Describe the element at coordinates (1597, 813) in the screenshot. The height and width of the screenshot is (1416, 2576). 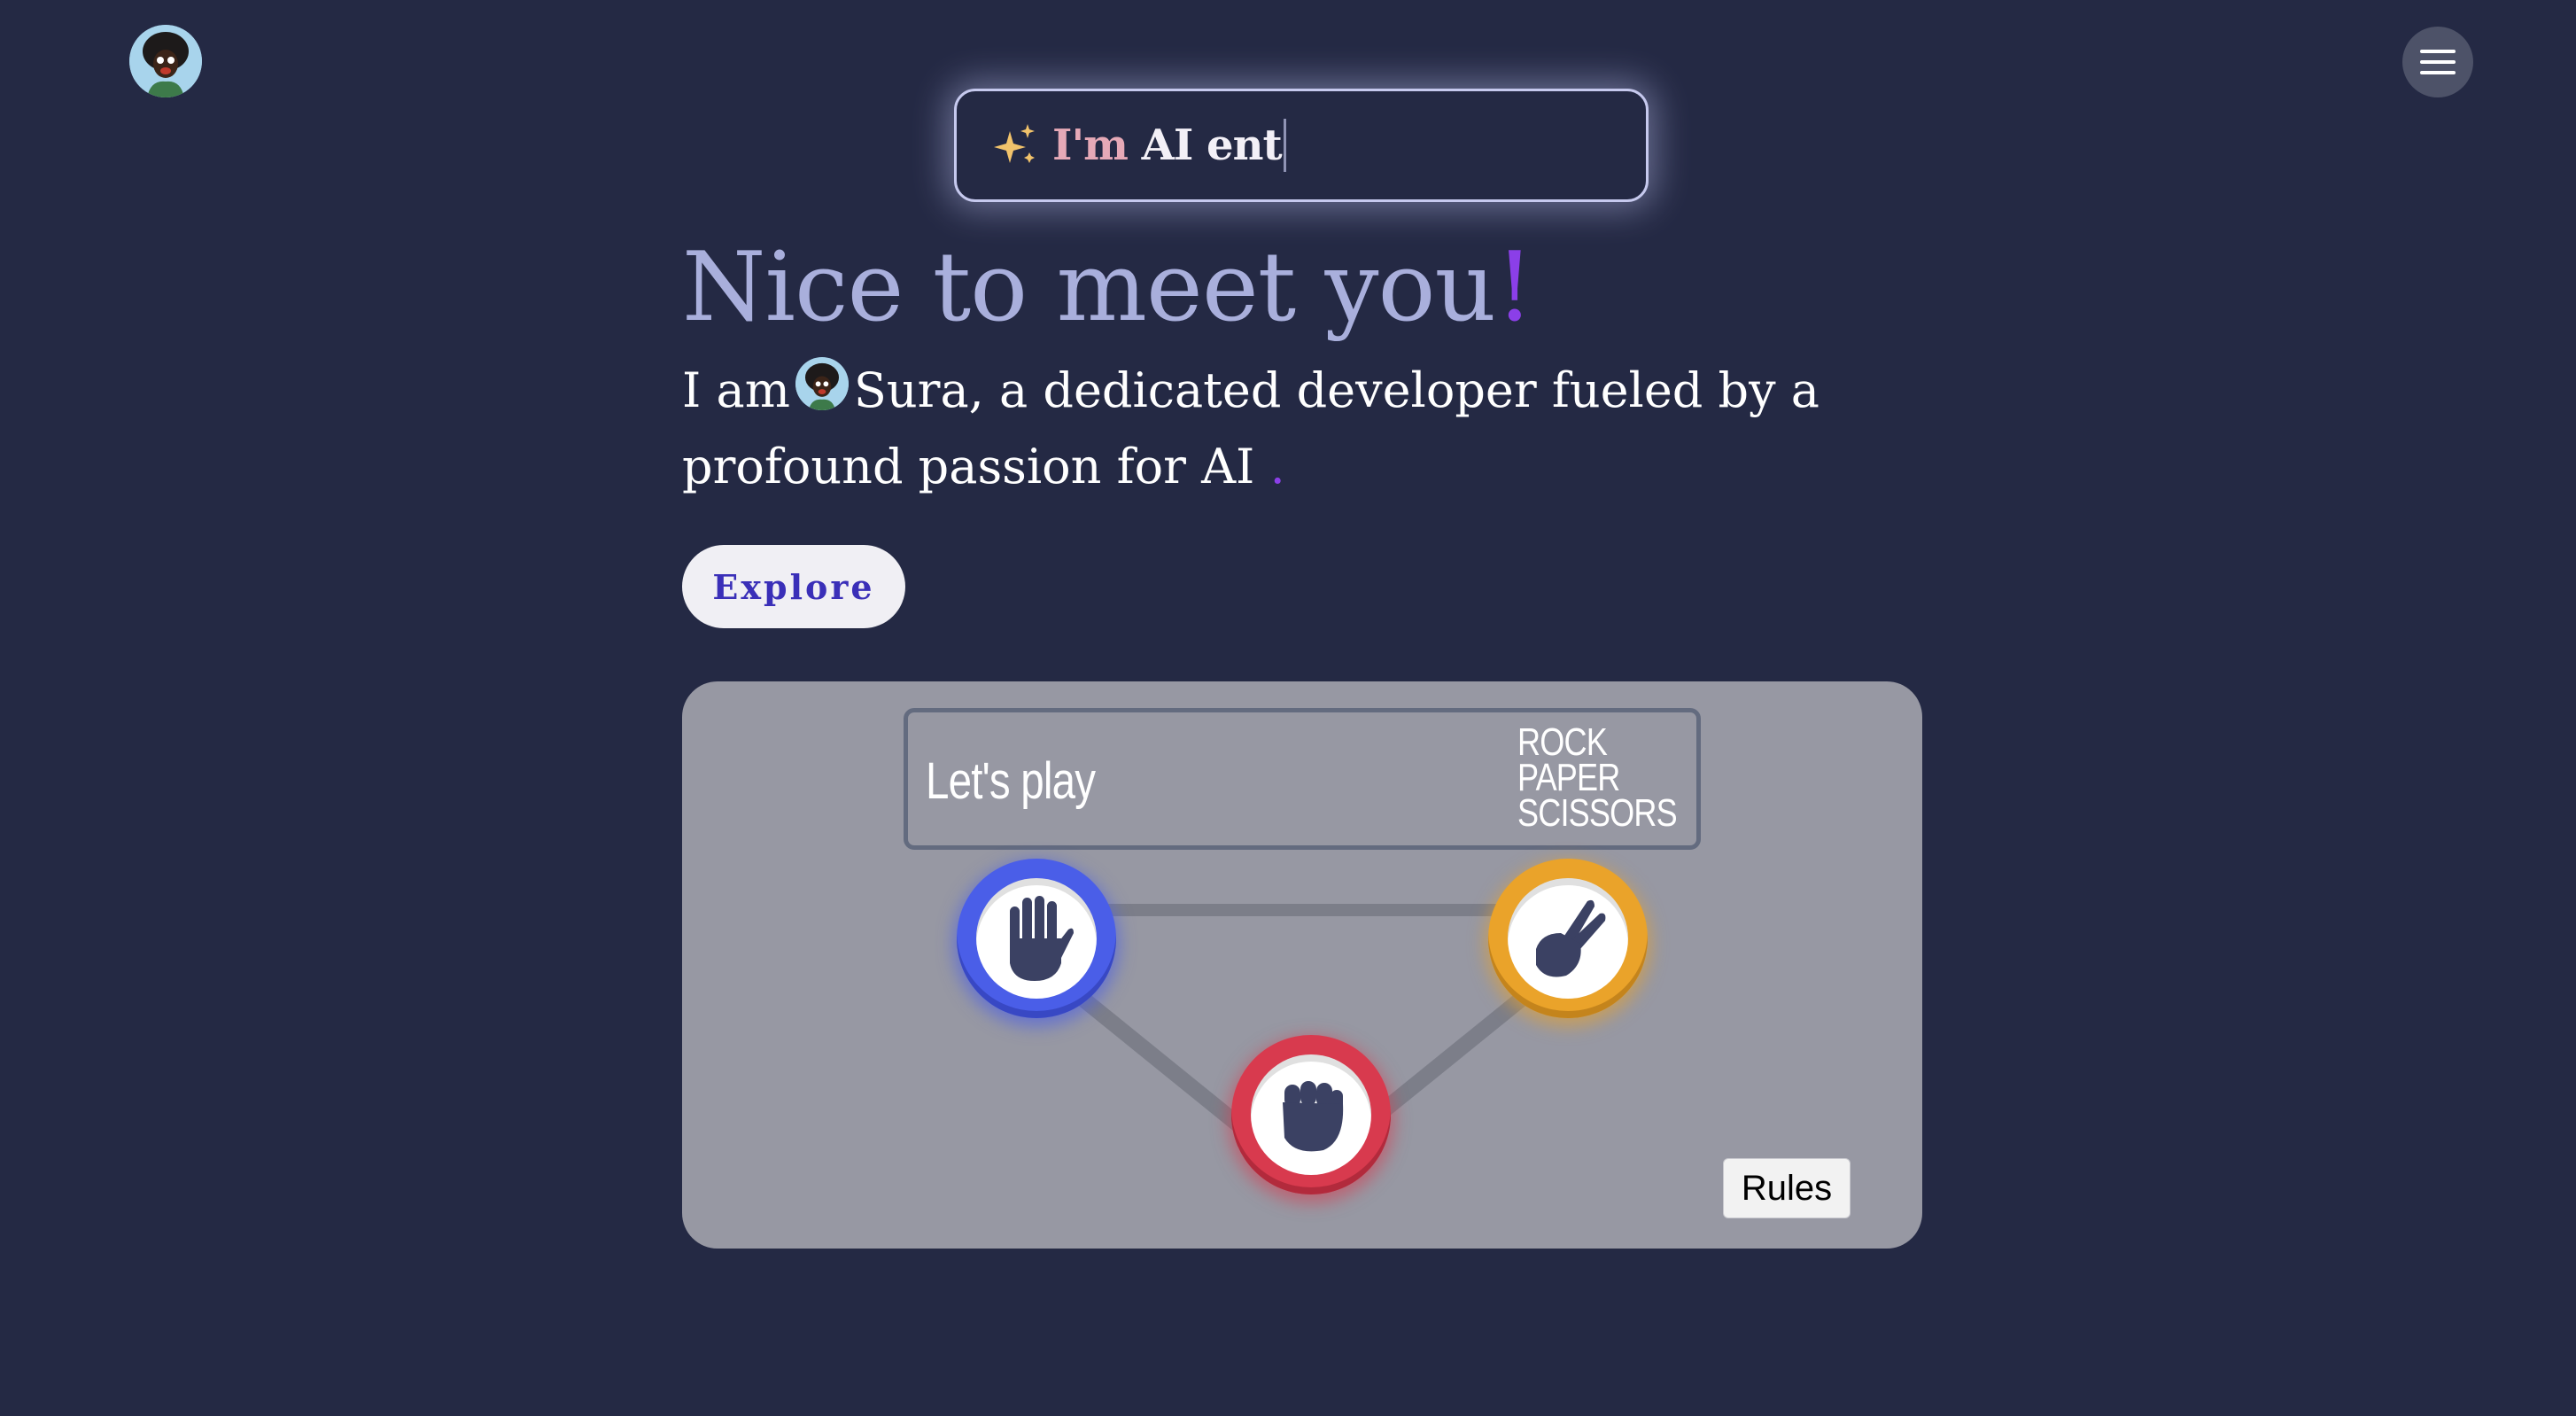
I see `game-logo-line: SCISSORS` at that location.